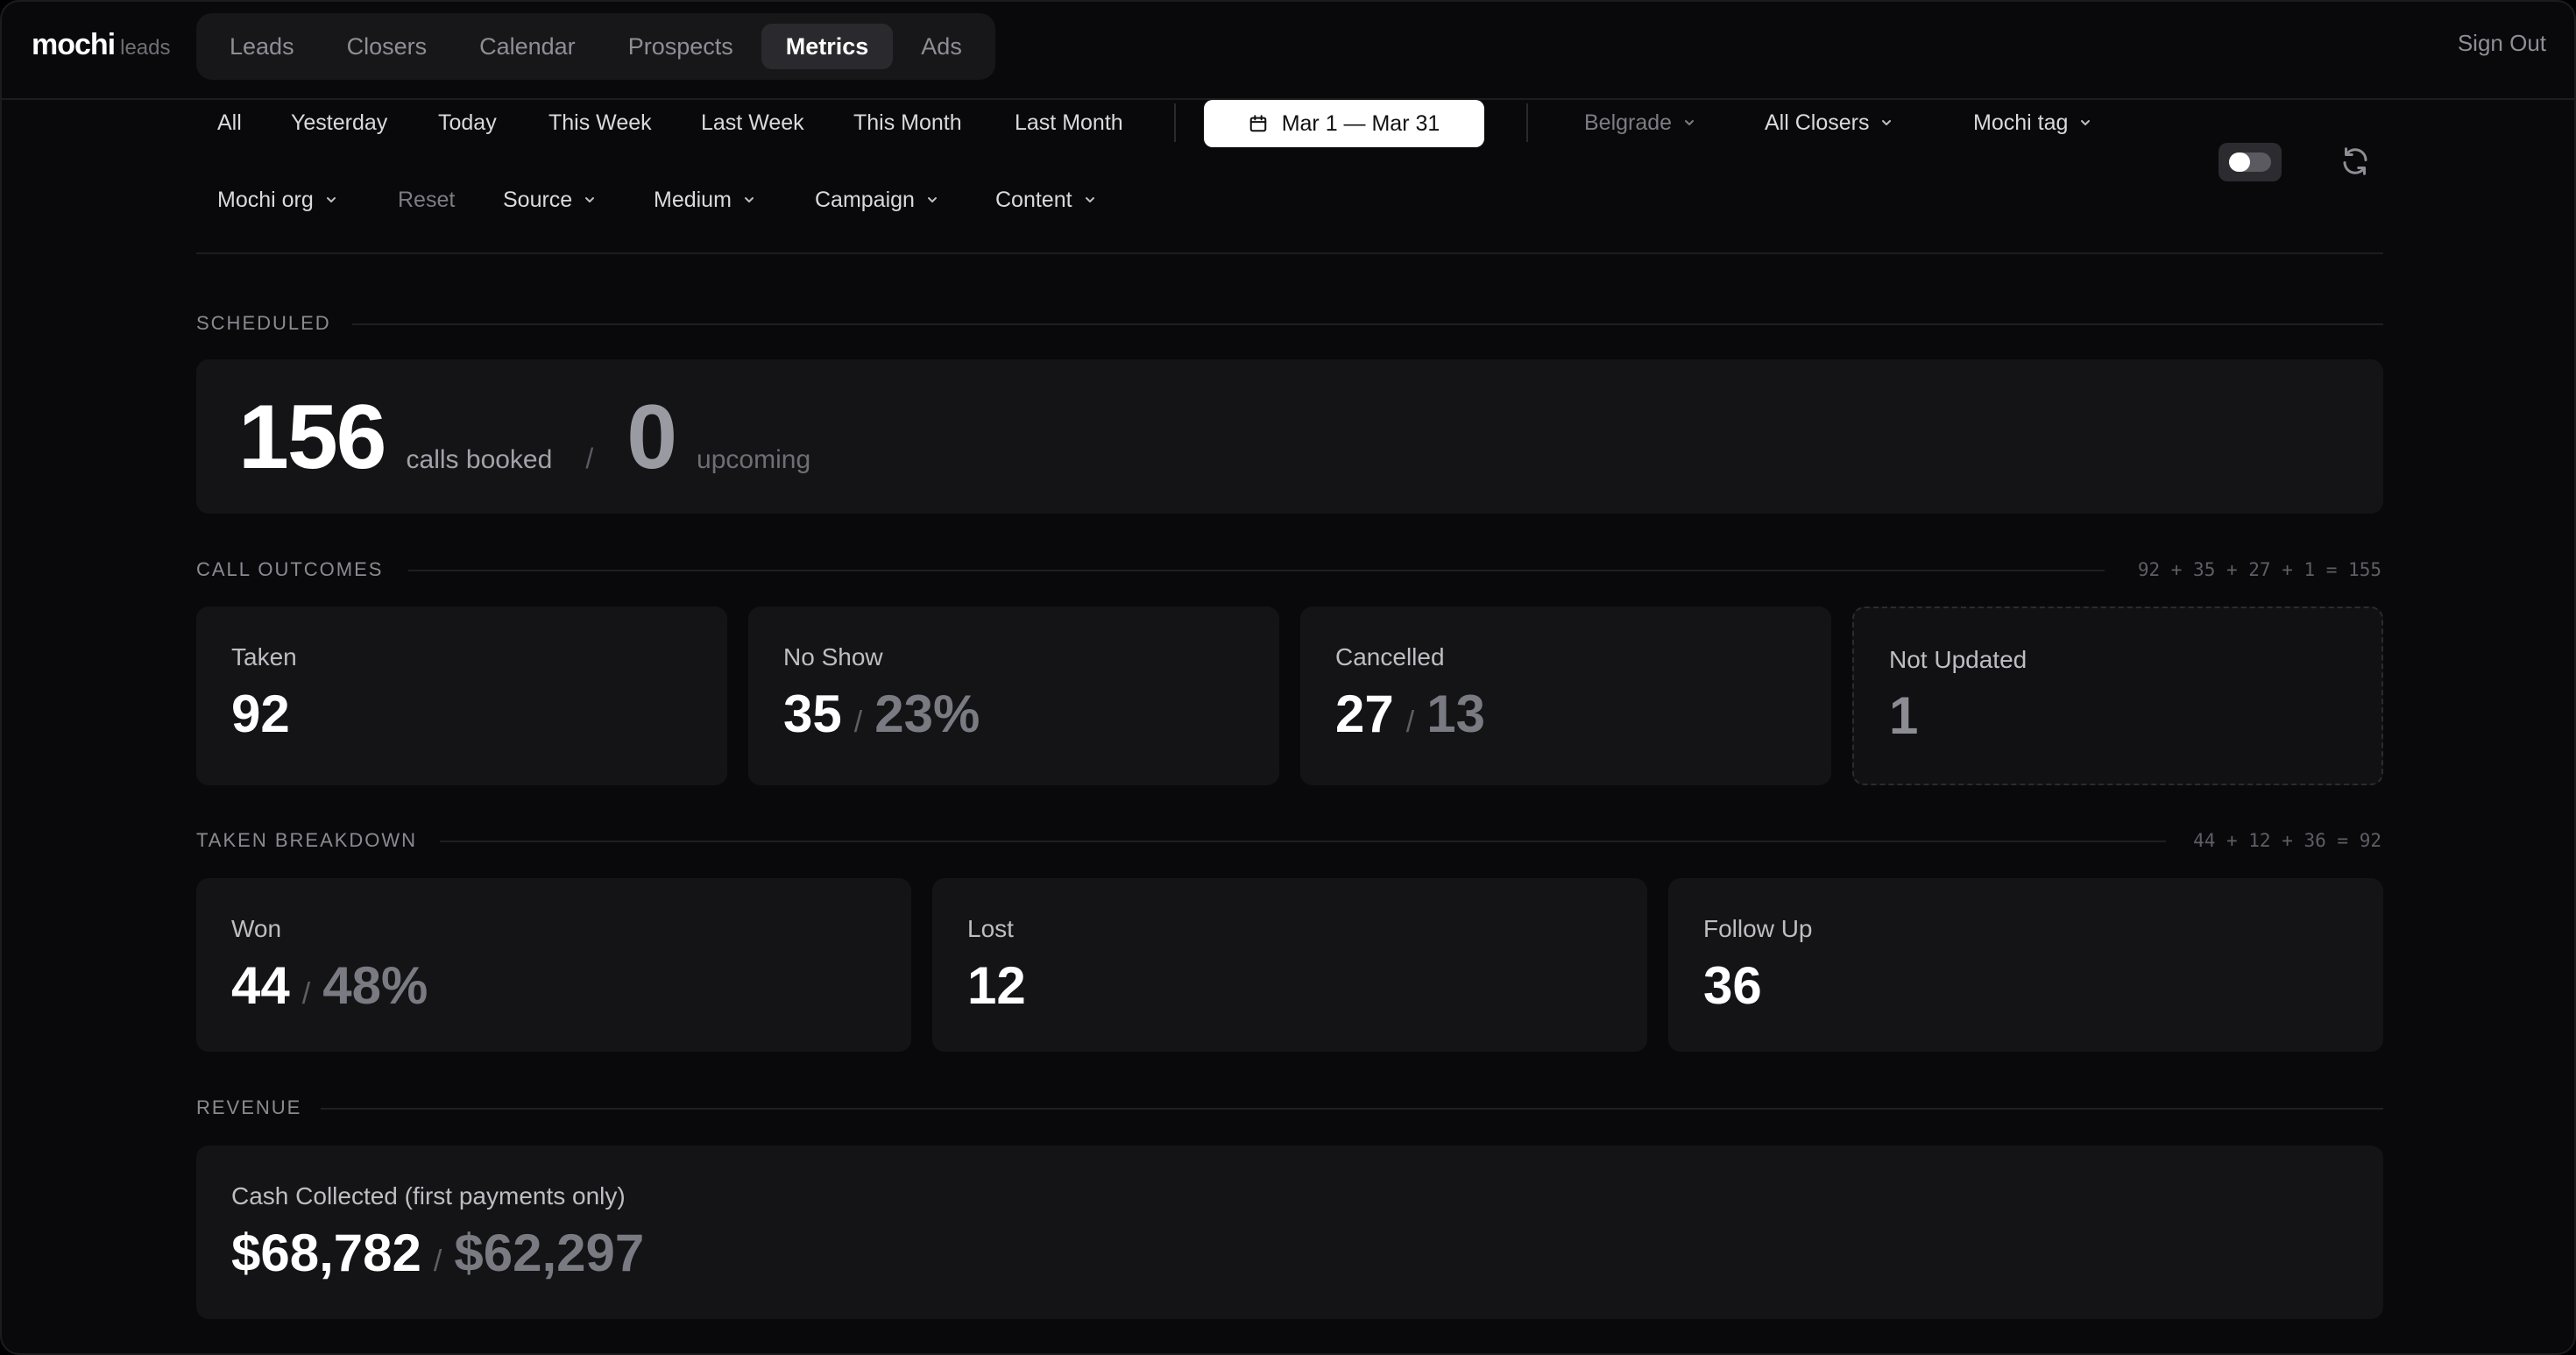  I want to click on section-label-scheduled: SCHEDULED, so click(263, 323).